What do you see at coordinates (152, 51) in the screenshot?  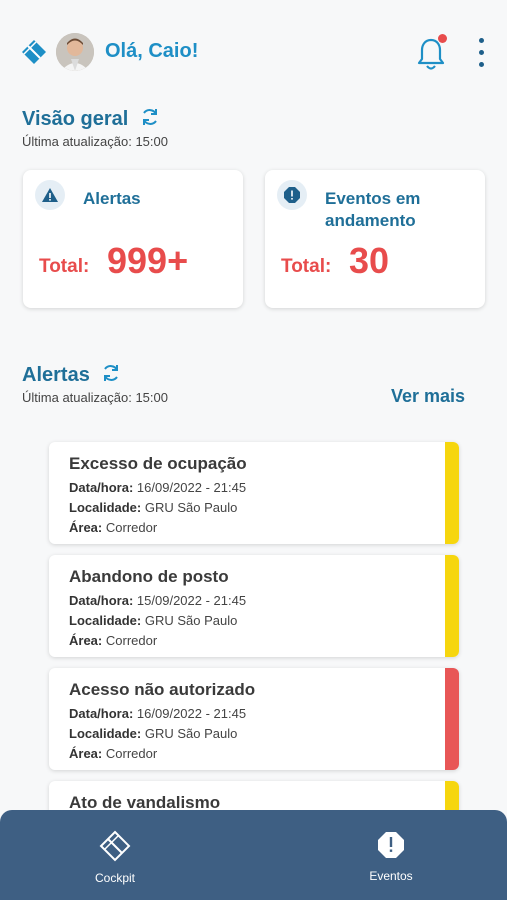 I see `greeting-text: Olá, Caio!` at bounding box center [152, 51].